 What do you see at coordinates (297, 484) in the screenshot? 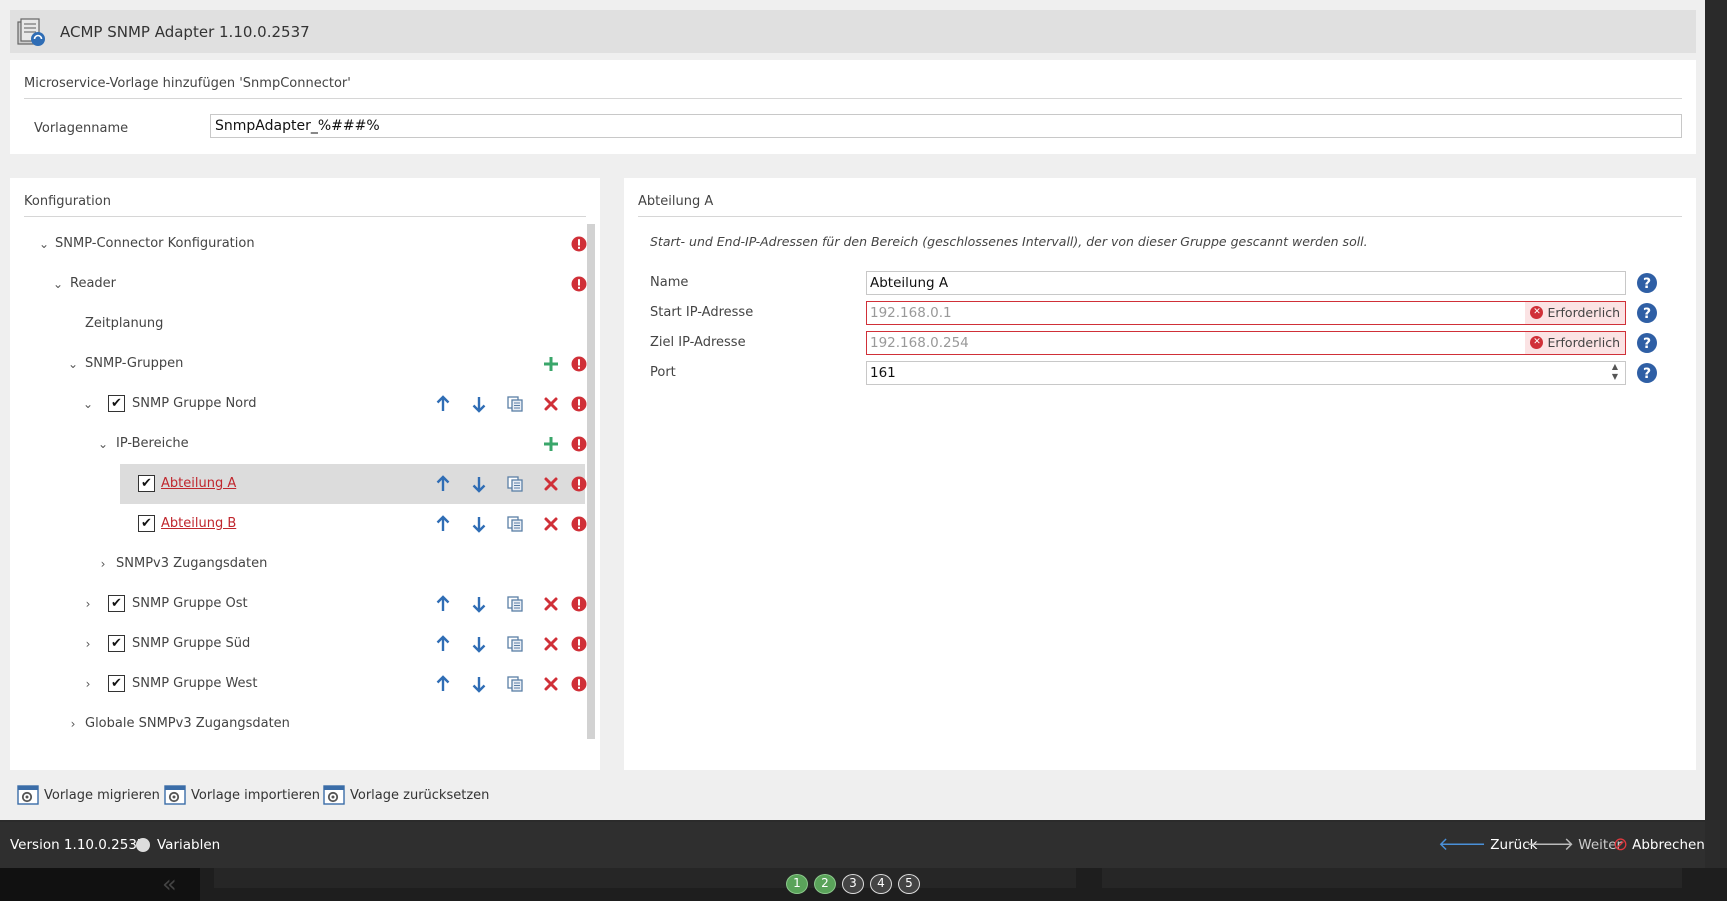
I see `tree-item-abteilung-a: ✔ Abteilung A` at bounding box center [297, 484].